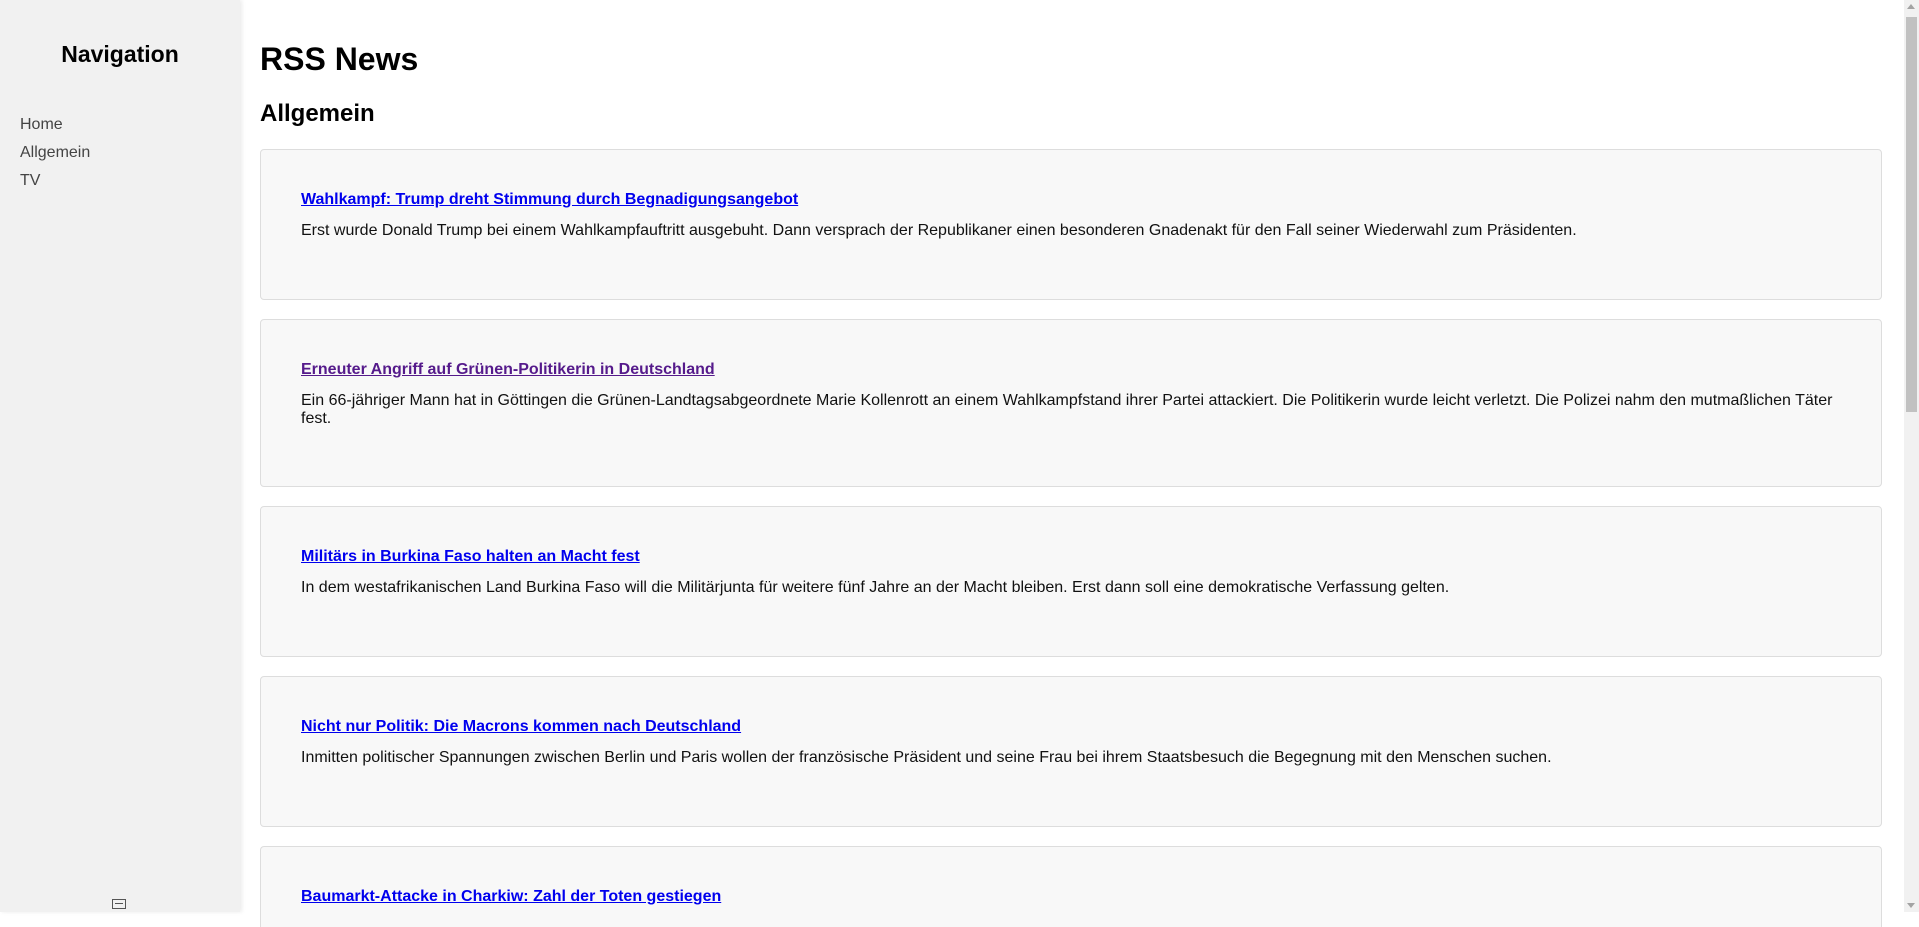 The height and width of the screenshot is (927, 1919). I want to click on nav-item-home: Home, so click(55, 125).